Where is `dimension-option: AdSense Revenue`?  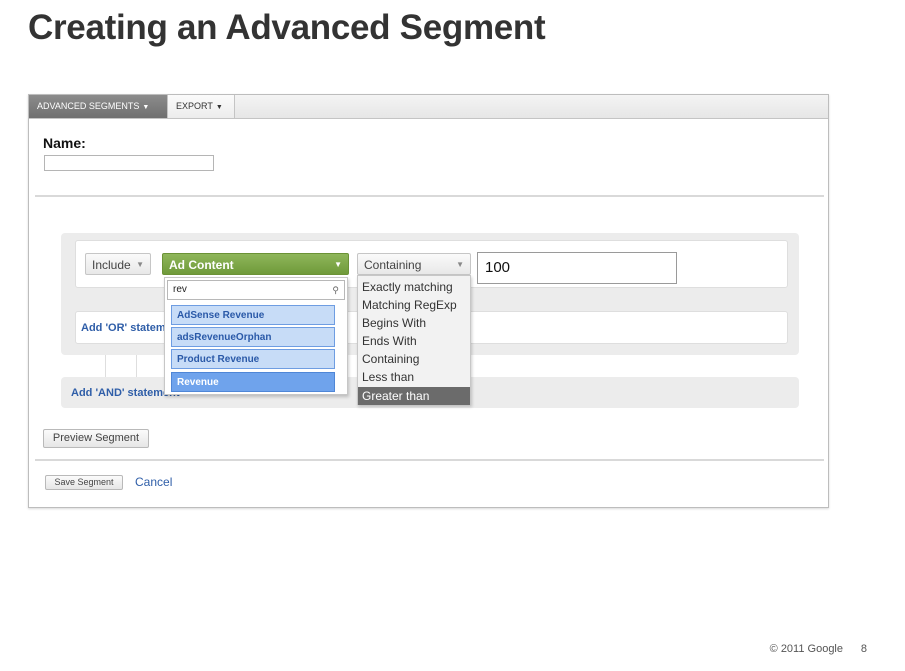 dimension-option: AdSense Revenue is located at coordinates (253, 315).